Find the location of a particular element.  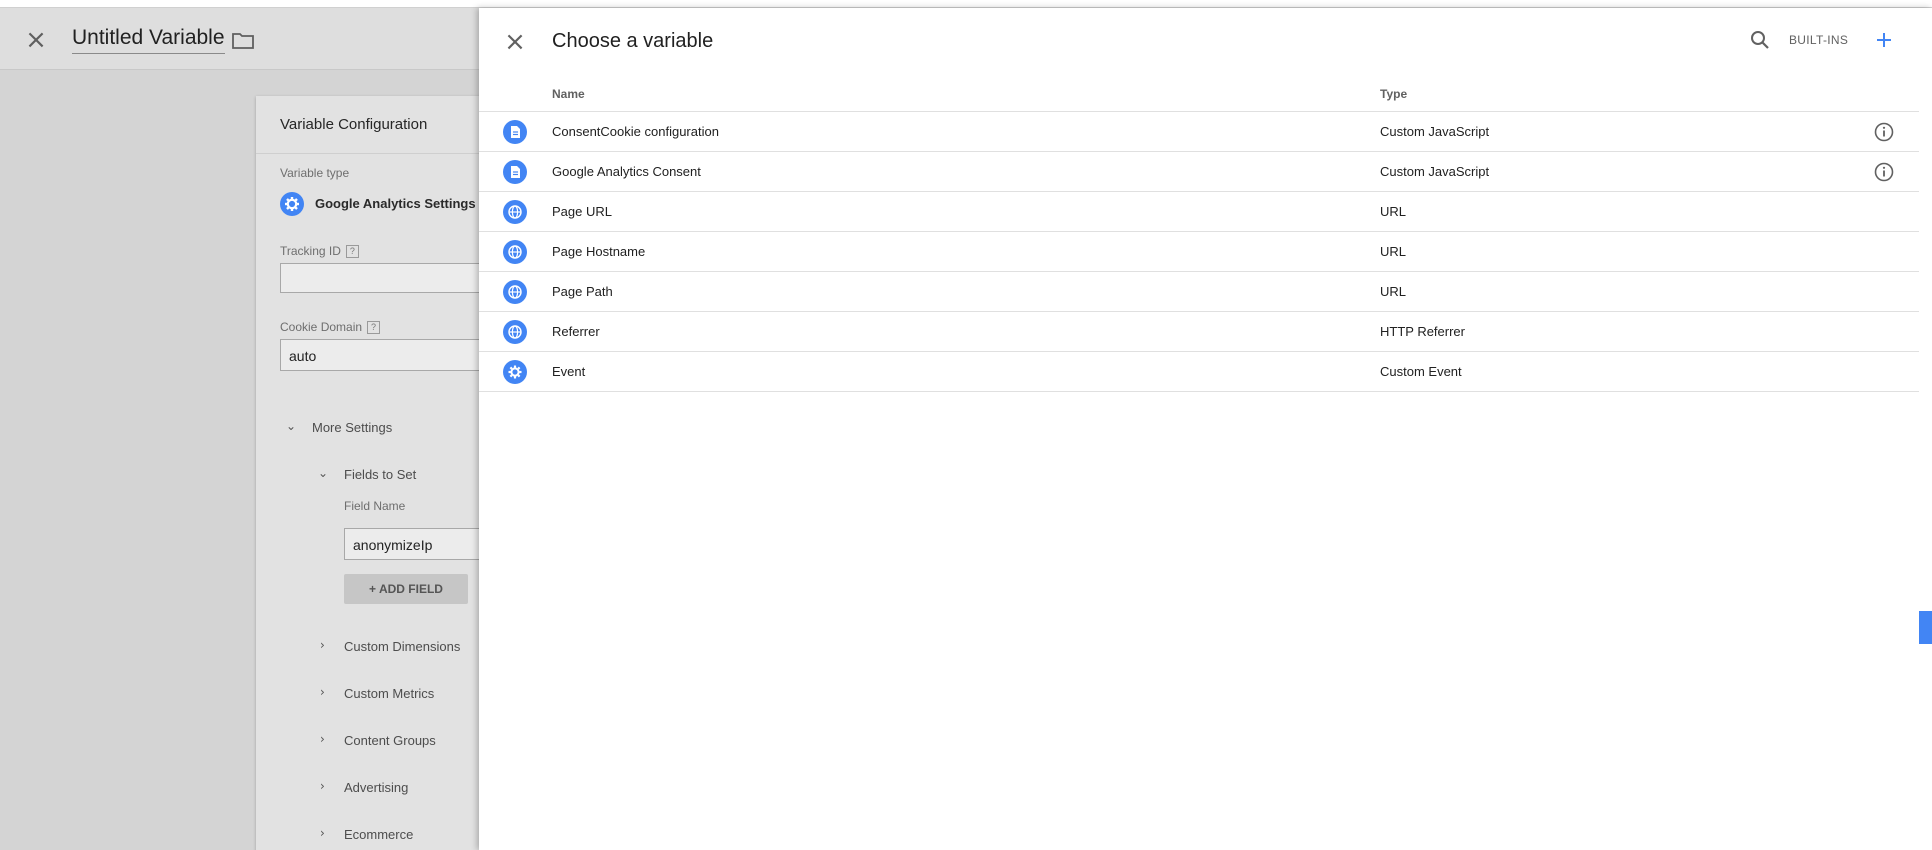

add-field-button: + ADD FIELD is located at coordinates (406, 589).